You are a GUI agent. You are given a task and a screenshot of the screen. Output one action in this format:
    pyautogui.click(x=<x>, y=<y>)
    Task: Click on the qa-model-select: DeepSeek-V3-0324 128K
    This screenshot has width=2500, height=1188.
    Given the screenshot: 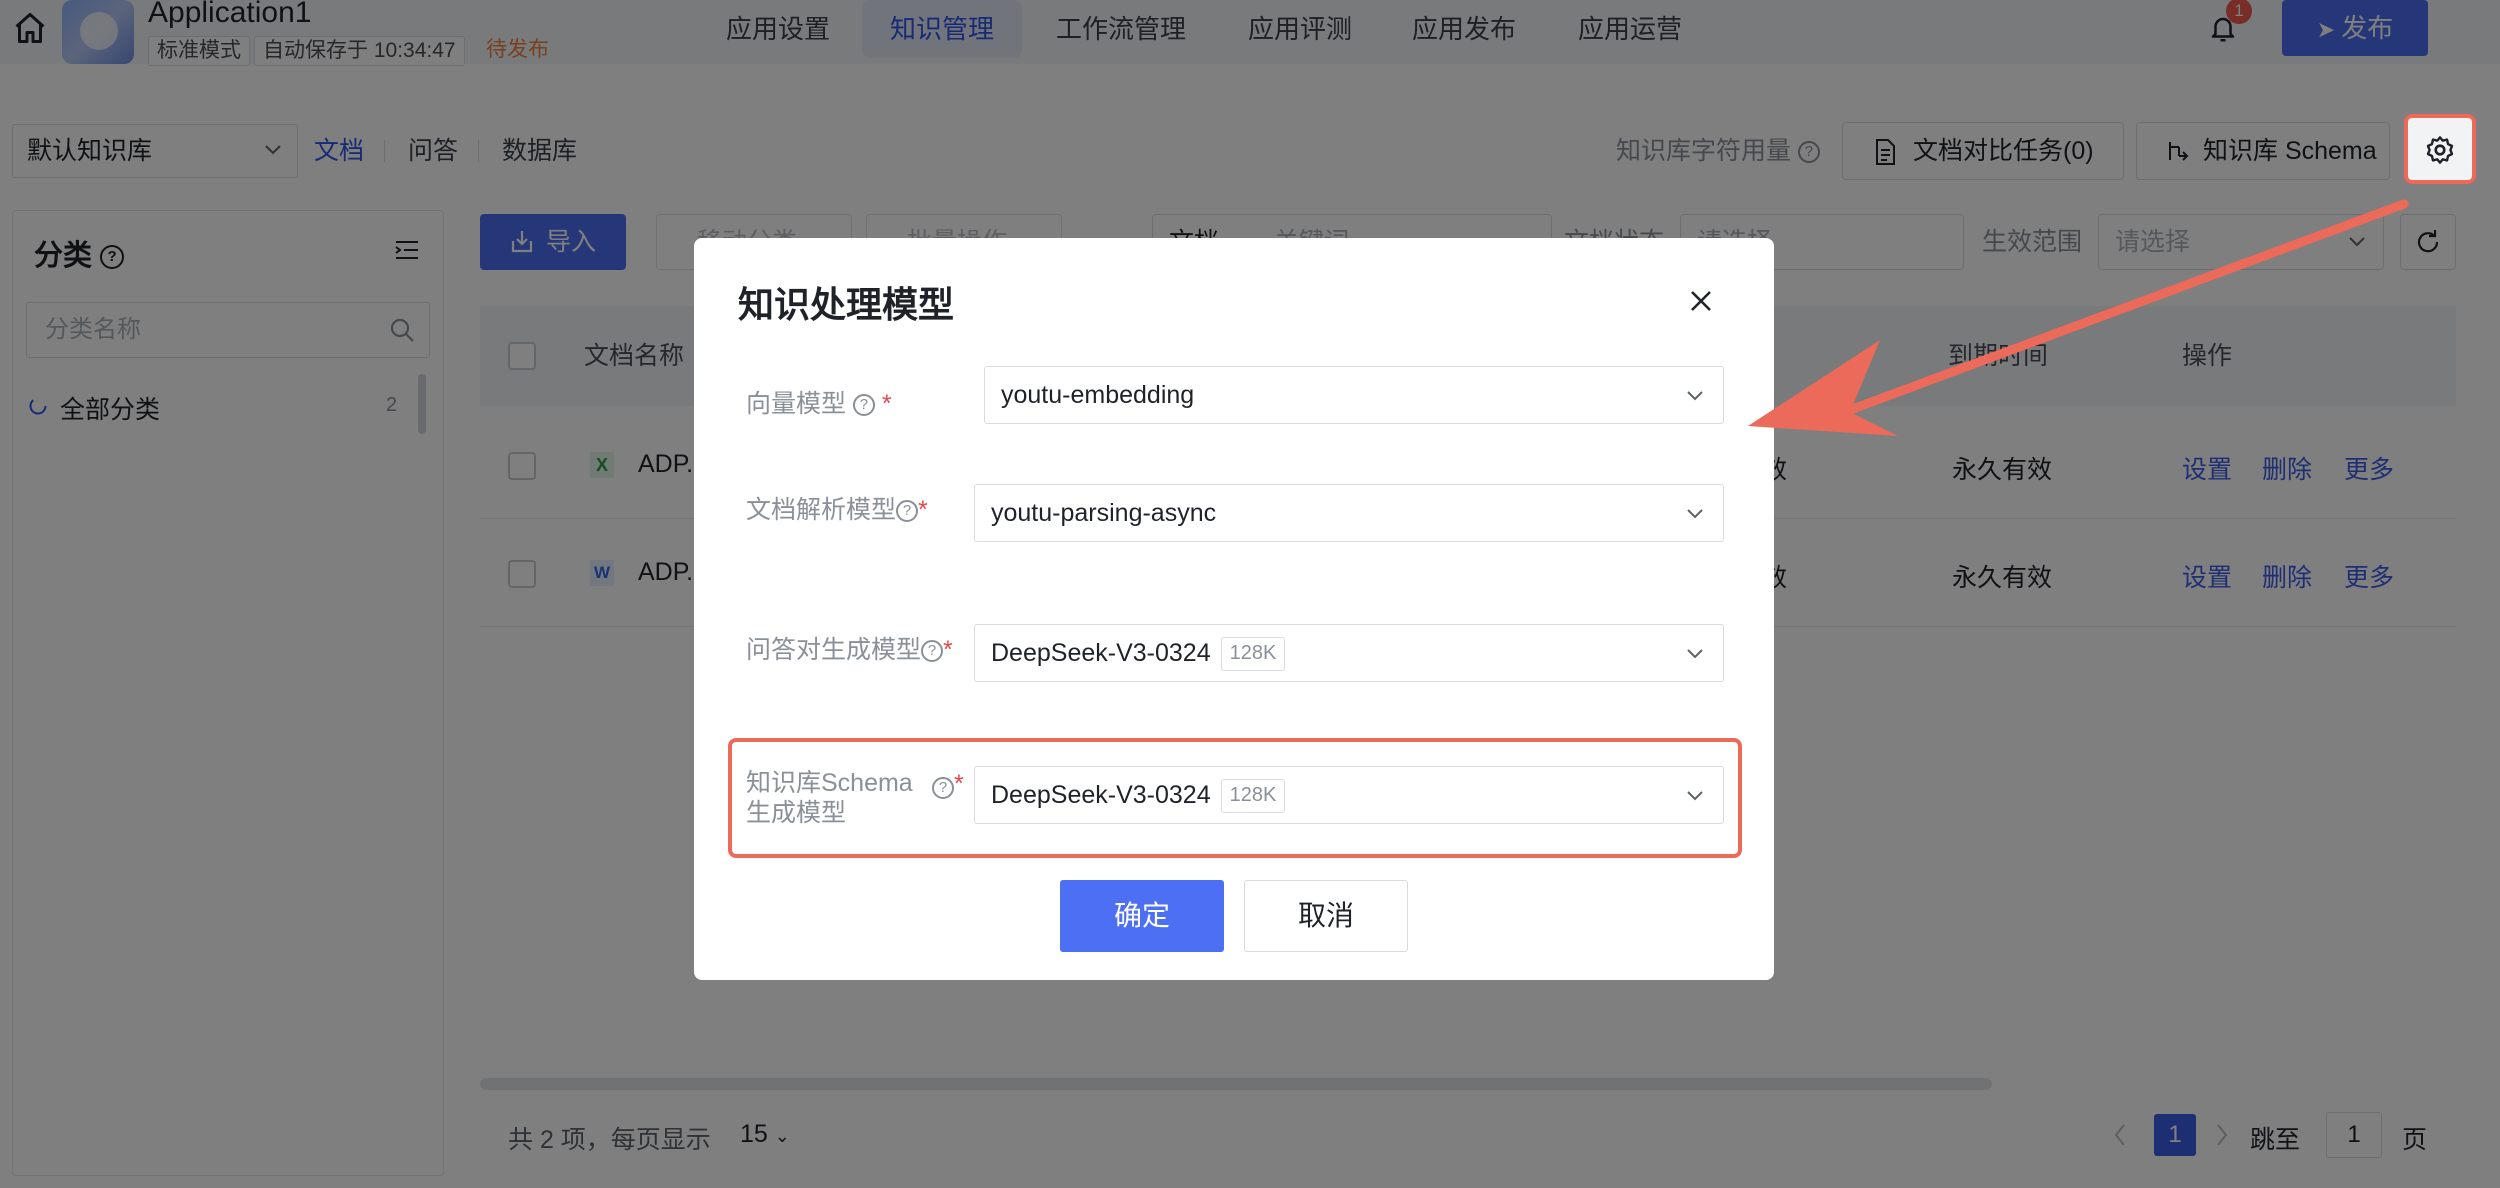 What is the action you would take?
    pyautogui.click(x=1349, y=653)
    